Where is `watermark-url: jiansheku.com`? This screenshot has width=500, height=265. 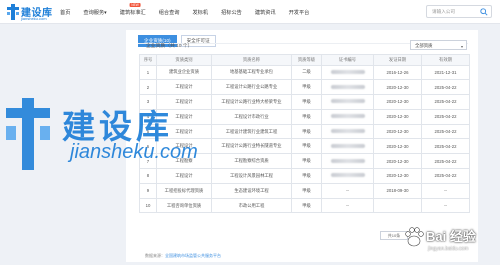 watermark-url: jiansheku.com is located at coordinates (134, 152).